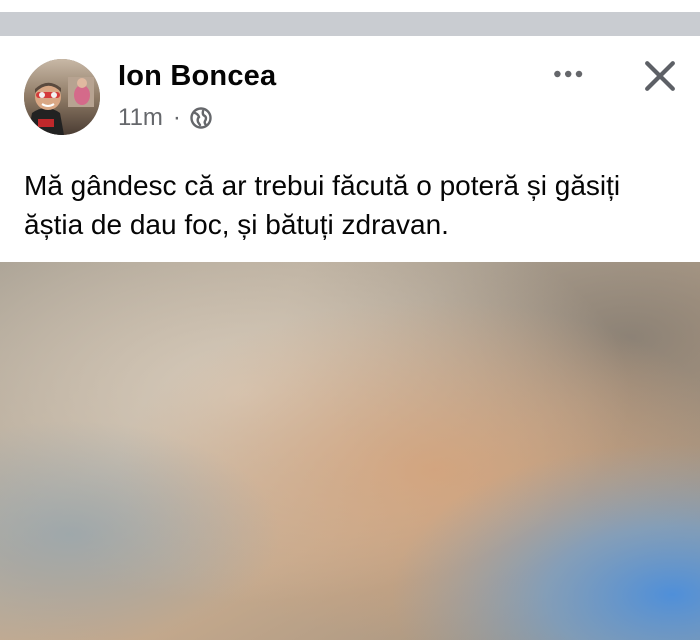  What do you see at coordinates (197, 76) in the screenshot?
I see `author-name: Ion Boncea` at bounding box center [197, 76].